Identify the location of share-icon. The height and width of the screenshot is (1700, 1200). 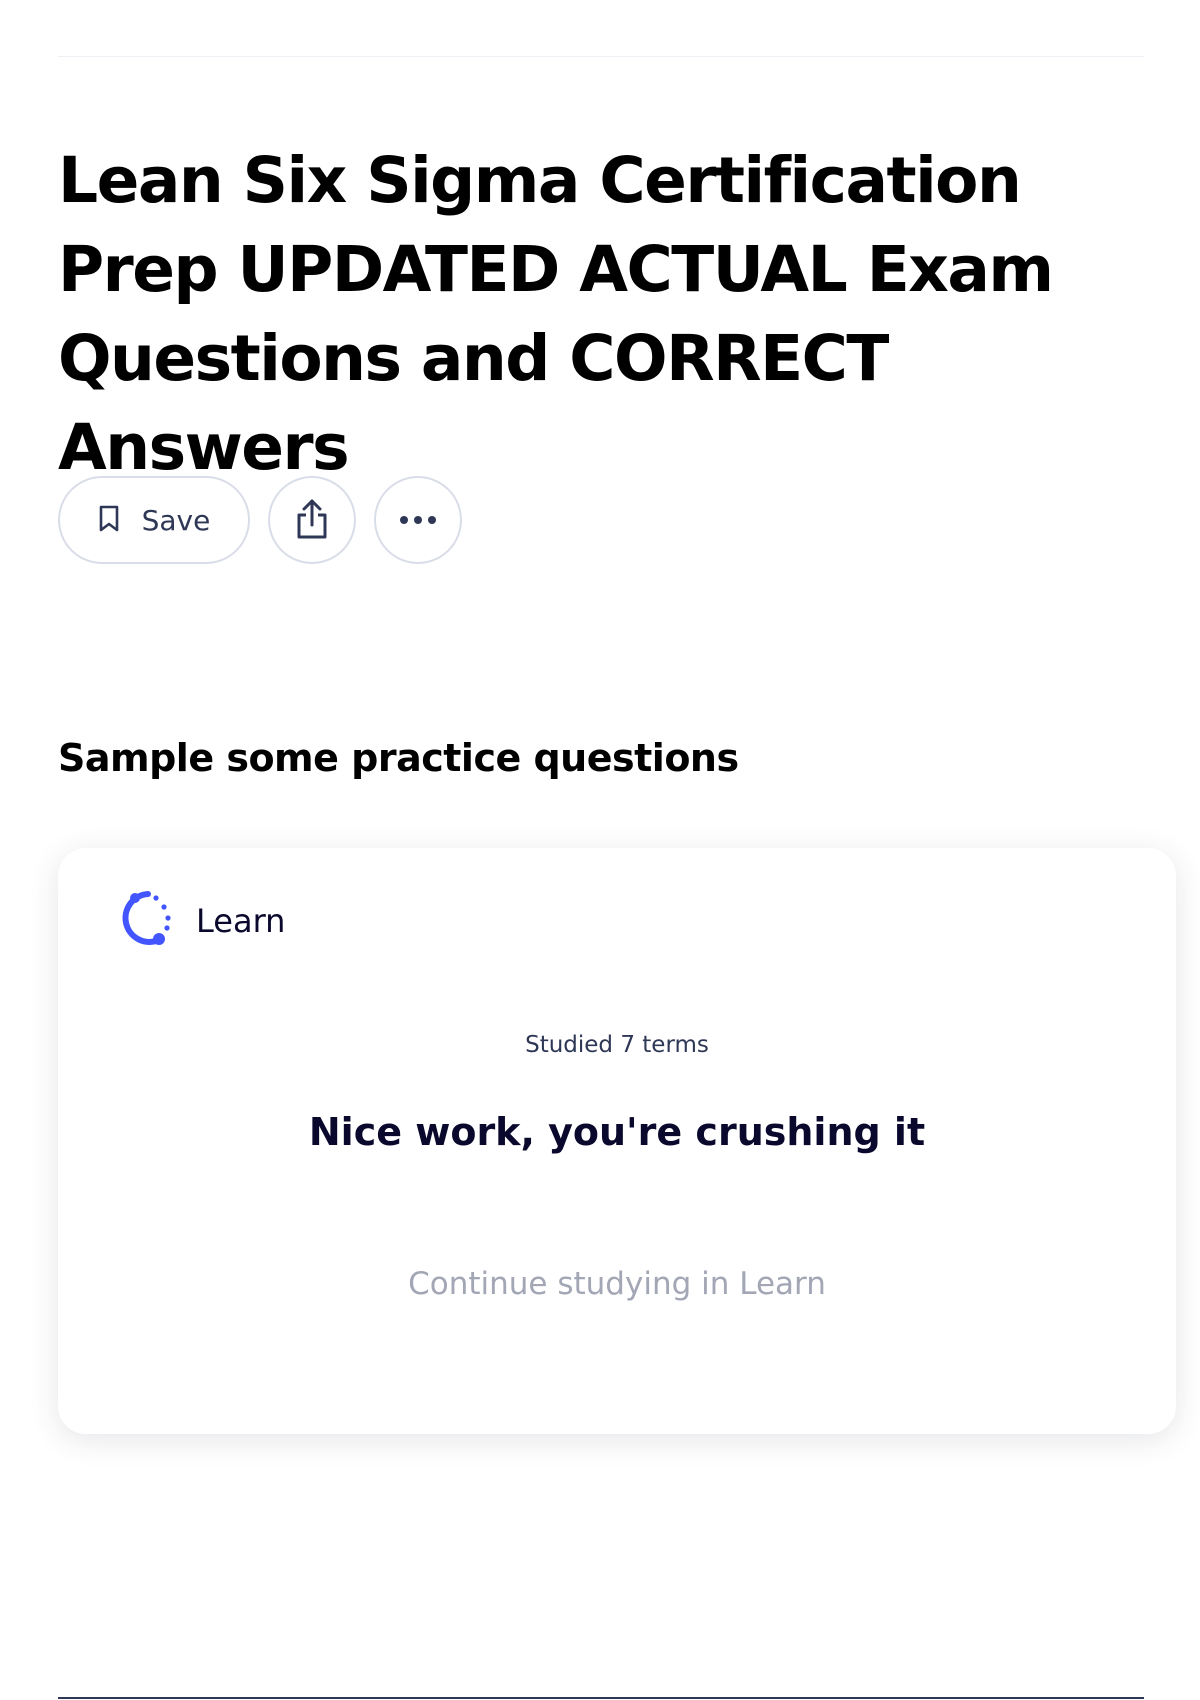
(312, 520).